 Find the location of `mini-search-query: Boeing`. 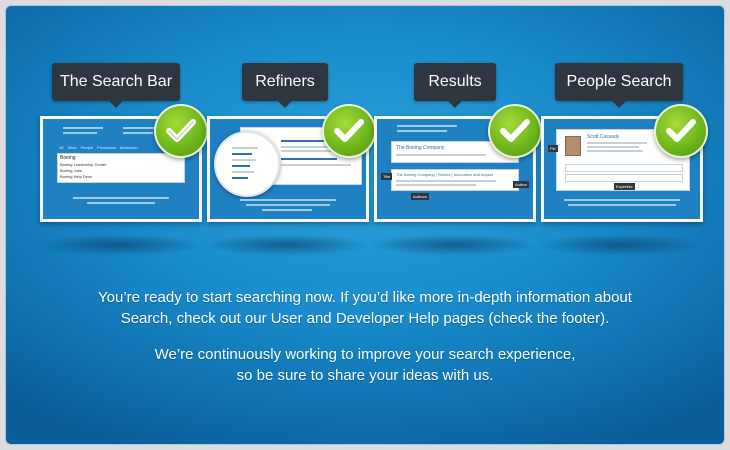

mini-search-query: Boeing is located at coordinates (68, 158).